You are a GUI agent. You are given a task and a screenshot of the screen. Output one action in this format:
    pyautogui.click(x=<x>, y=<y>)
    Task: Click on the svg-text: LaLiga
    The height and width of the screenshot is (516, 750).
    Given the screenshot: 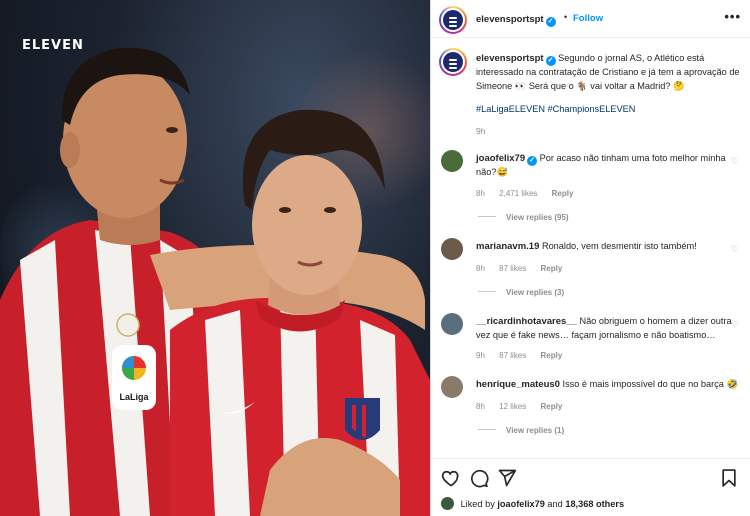 What is the action you would take?
    pyautogui.click(x=134, y=397)
    